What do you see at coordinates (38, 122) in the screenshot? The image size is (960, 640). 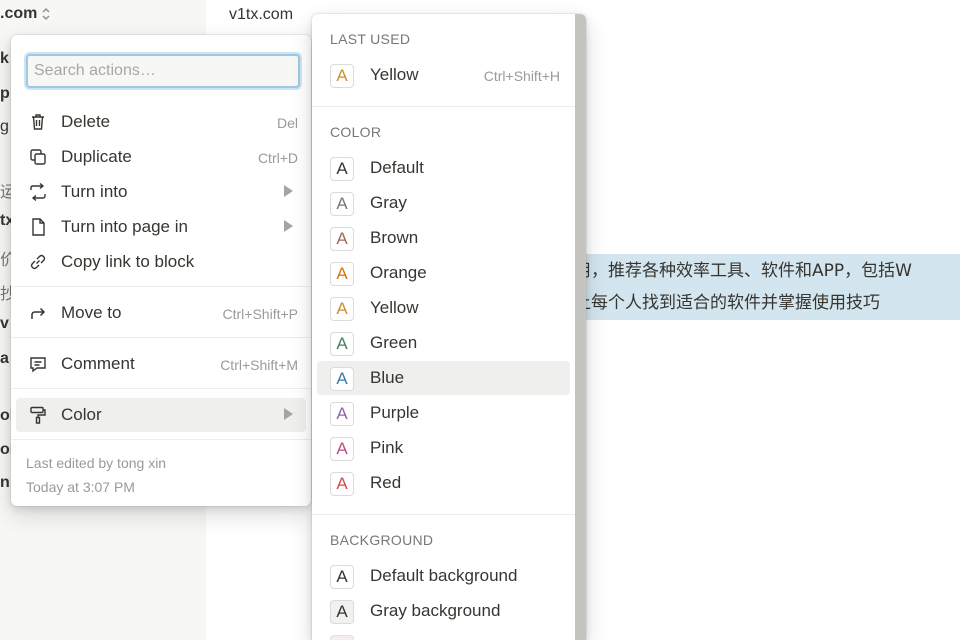 I see `trash-icon` at bounding box center [38, 122].